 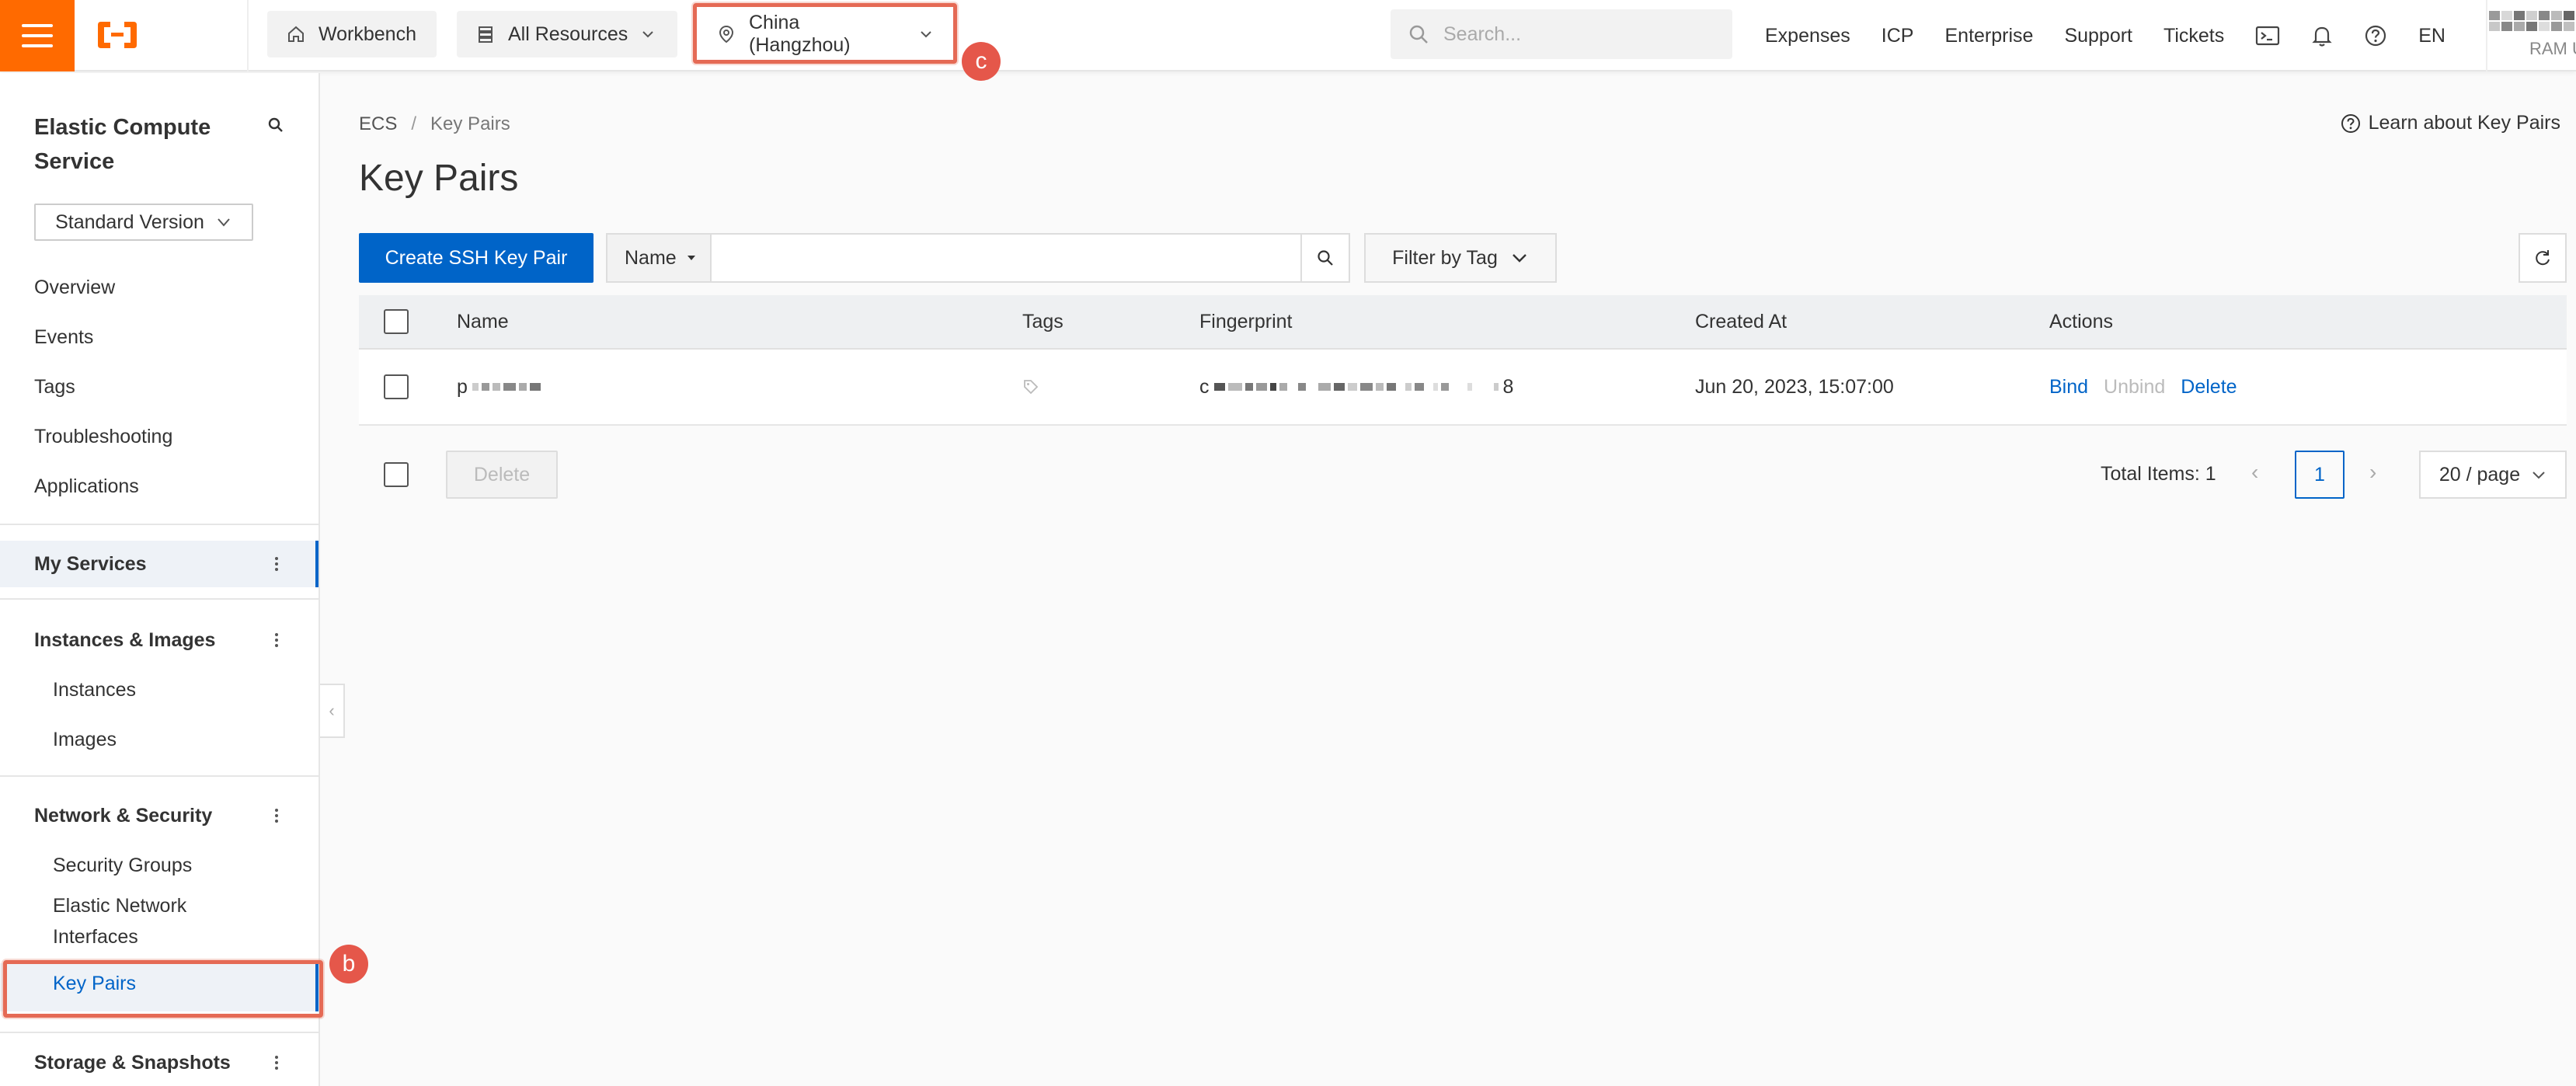 I want to click on key-pair-search-input, so click(x=1006, y=258).